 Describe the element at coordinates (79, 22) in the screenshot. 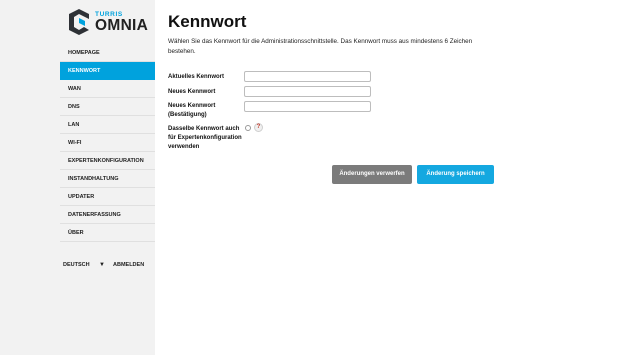

I see `turris-logo-icon` at that location.